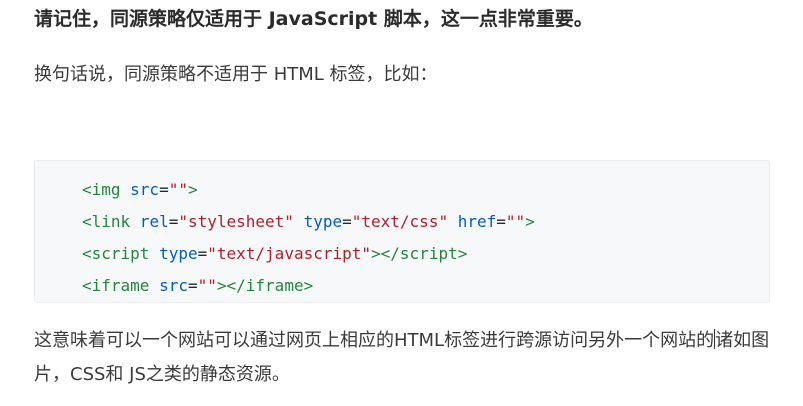 The width and height of the screenshot is (803, 406). Describe the element at coordinates (313, 19) in the screenshot. I see `emphasis-heading: 请记住，同源策略仅适用于 JavaScript 脚本，这一点非常重要。` at that location.